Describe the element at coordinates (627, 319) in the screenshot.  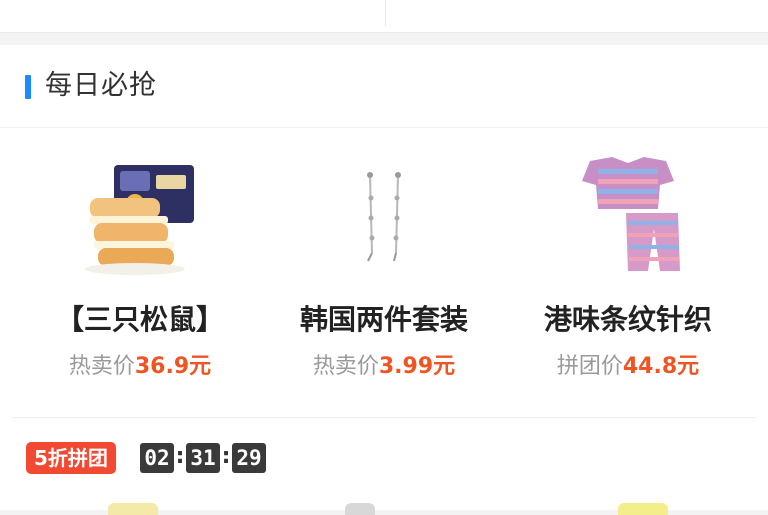
I see `product-name: 港味条纹针织` at that location.